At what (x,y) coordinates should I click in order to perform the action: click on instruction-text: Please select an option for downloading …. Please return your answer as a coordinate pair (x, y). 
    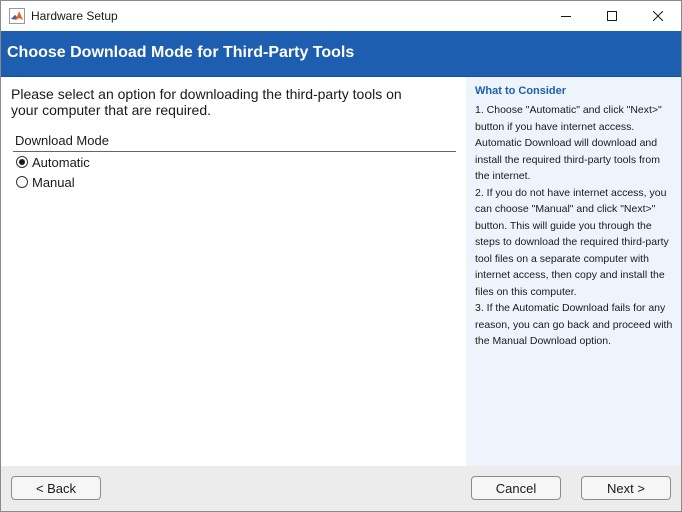
    Looking at the image, I should click on (206, 102).